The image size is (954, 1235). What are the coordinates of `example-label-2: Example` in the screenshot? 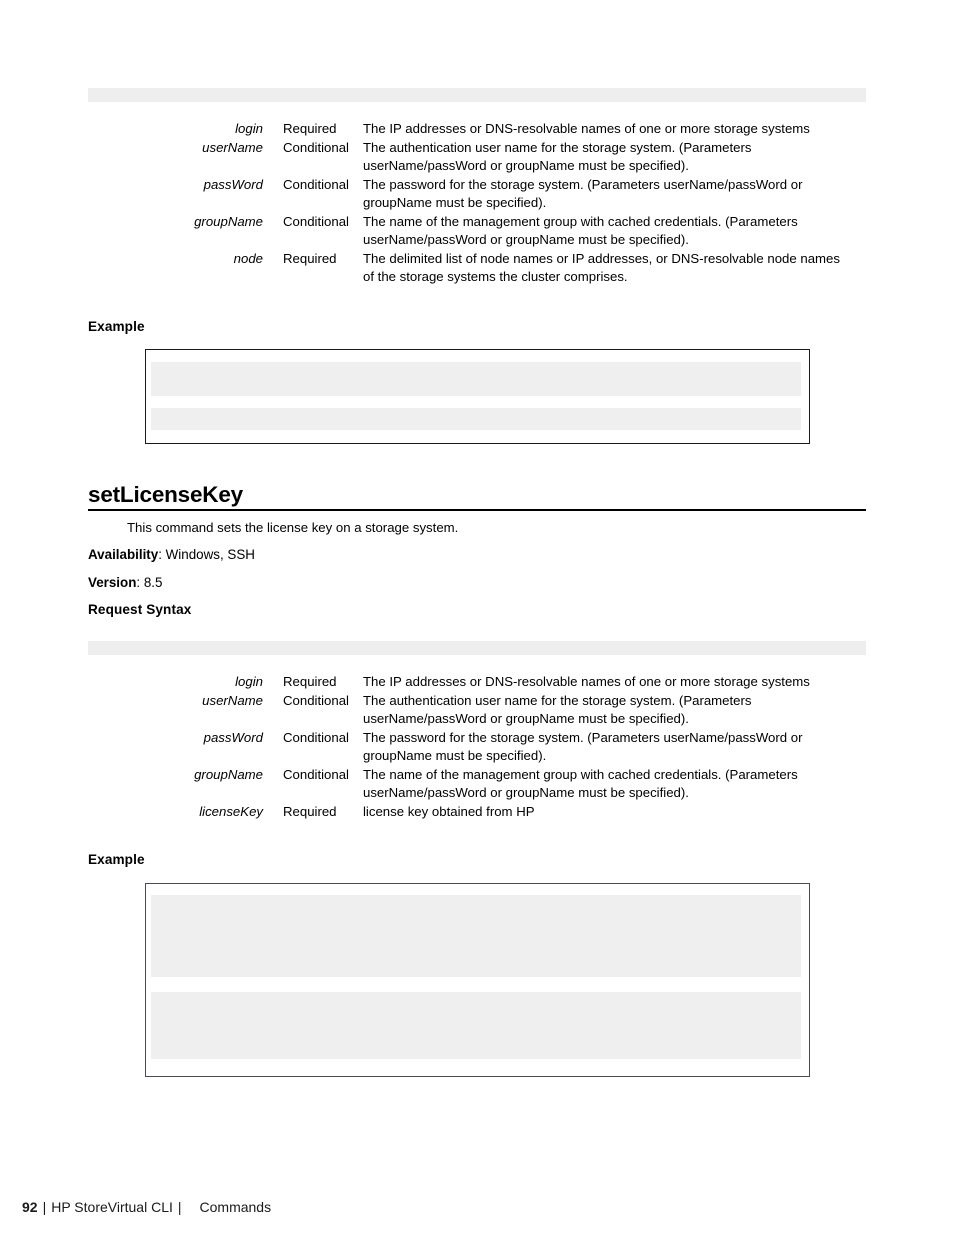 It's located at (116, 859).